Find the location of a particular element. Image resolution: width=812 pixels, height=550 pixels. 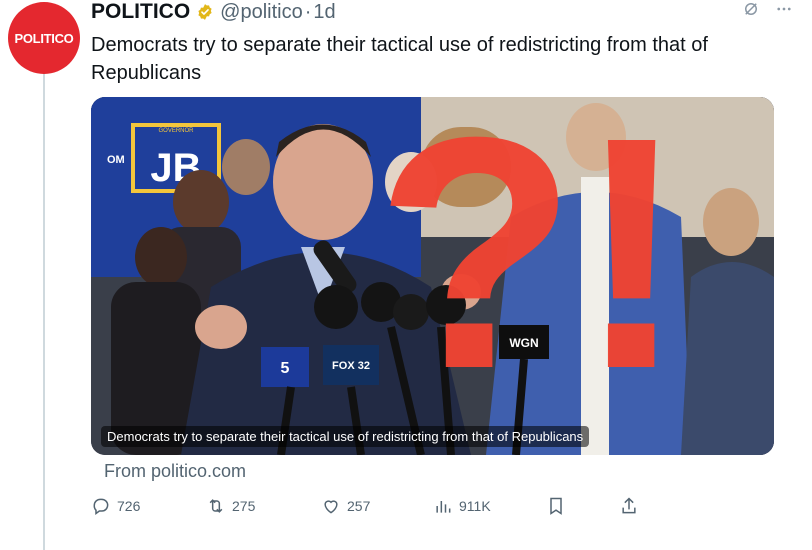

top-icons is located at coordinates (768, 11).